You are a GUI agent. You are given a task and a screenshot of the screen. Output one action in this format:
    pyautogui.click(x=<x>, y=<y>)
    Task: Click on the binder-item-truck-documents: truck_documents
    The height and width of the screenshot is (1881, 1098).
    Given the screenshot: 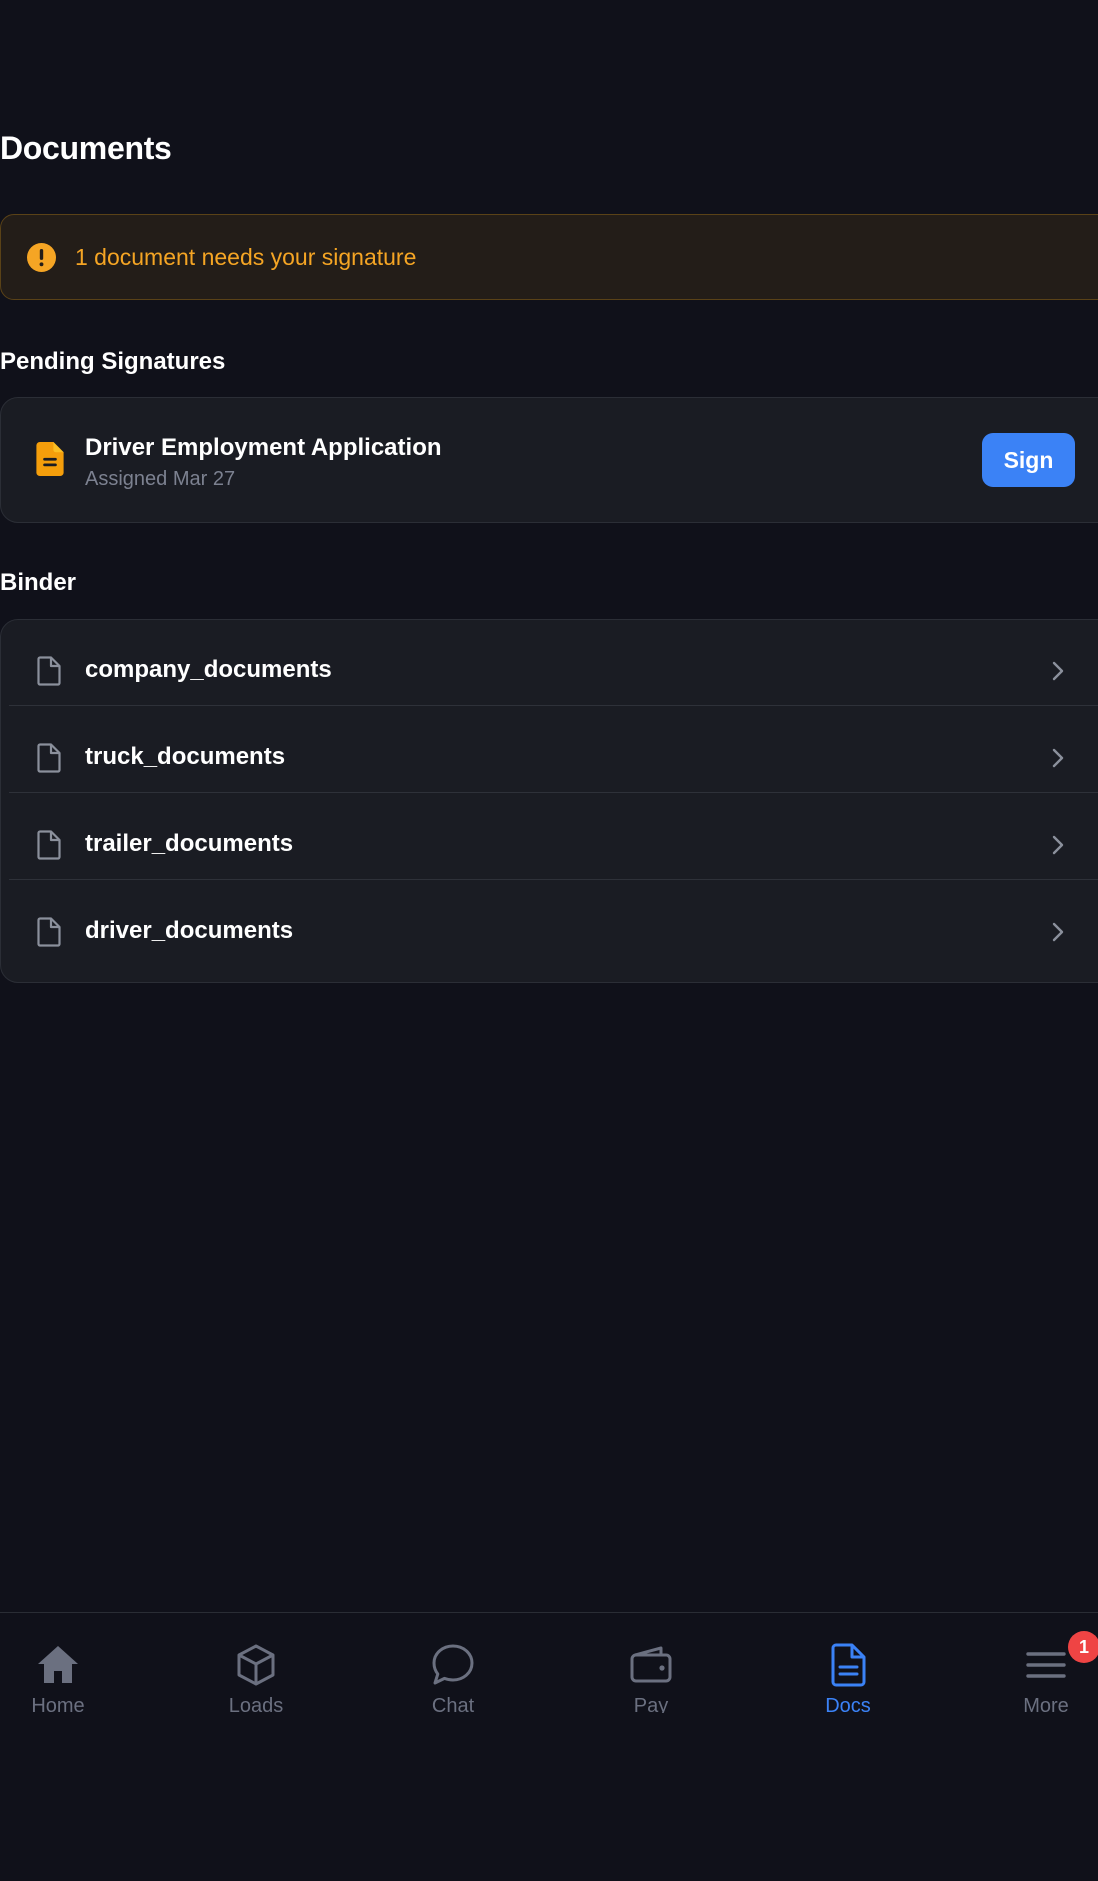 What is the action you would take?
    pyautogui.click(x=549, y=750)
    